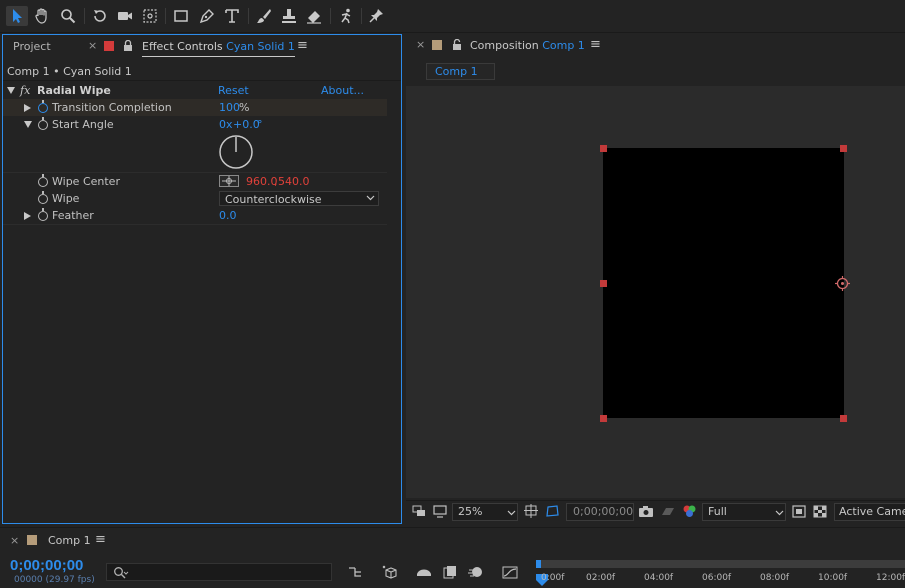  I want to click on monitor-icon, so click(440, 511).